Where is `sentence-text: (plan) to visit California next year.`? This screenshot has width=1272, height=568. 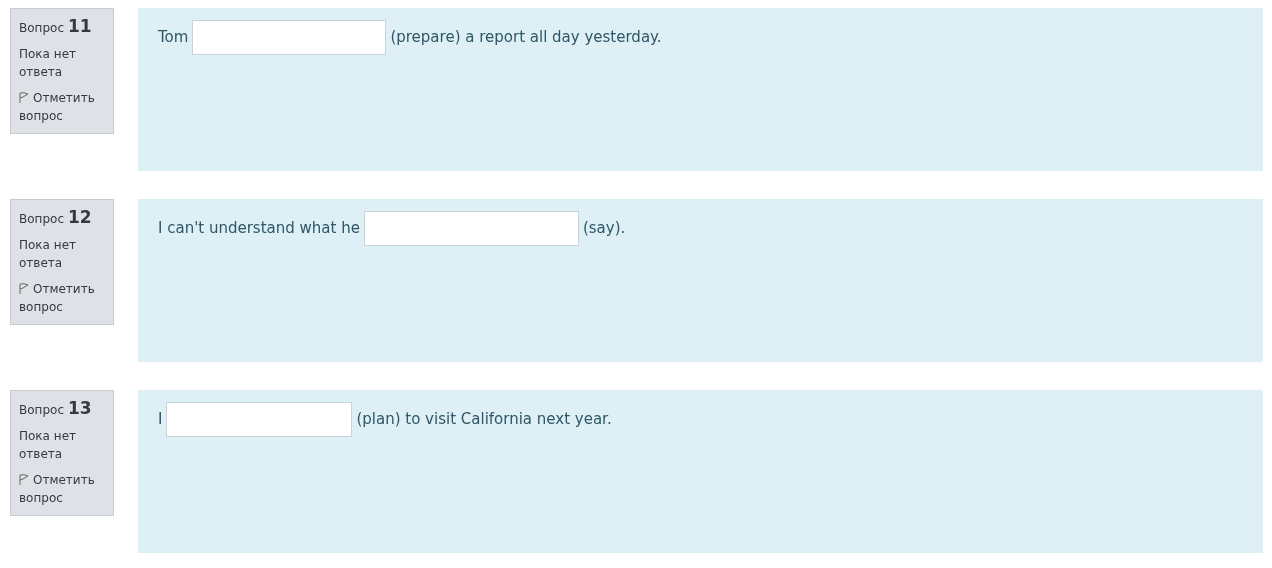 sentence-text: (plan) to visit California next year. is located at coordinates (484, 420).